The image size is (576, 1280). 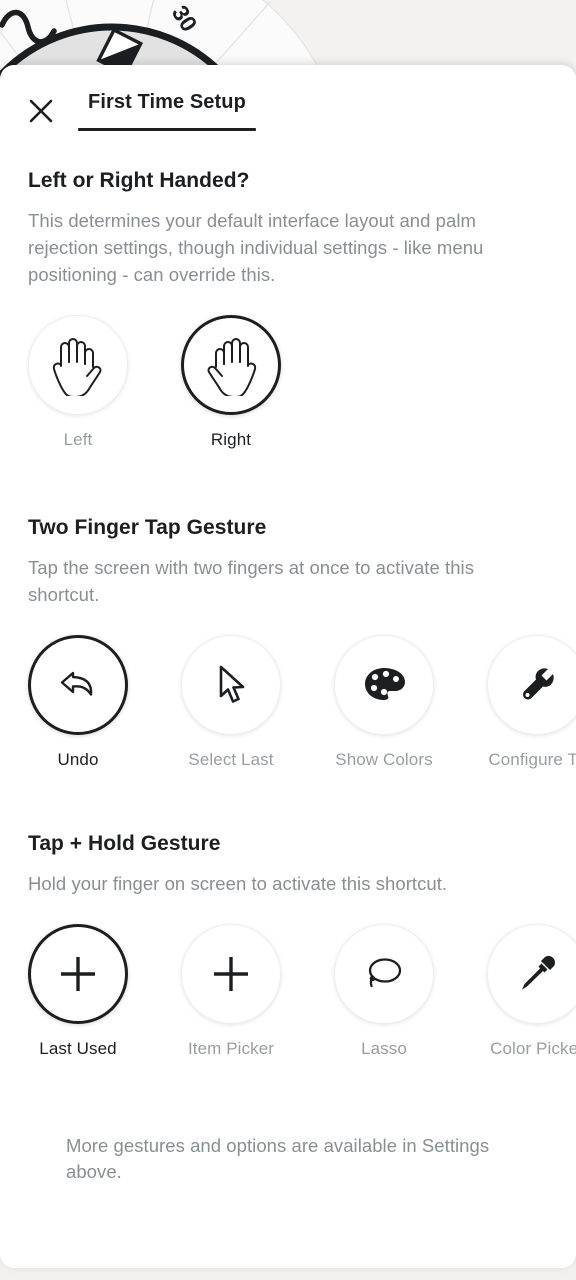 I want to click on close-icon, so click(x=41, y=111).